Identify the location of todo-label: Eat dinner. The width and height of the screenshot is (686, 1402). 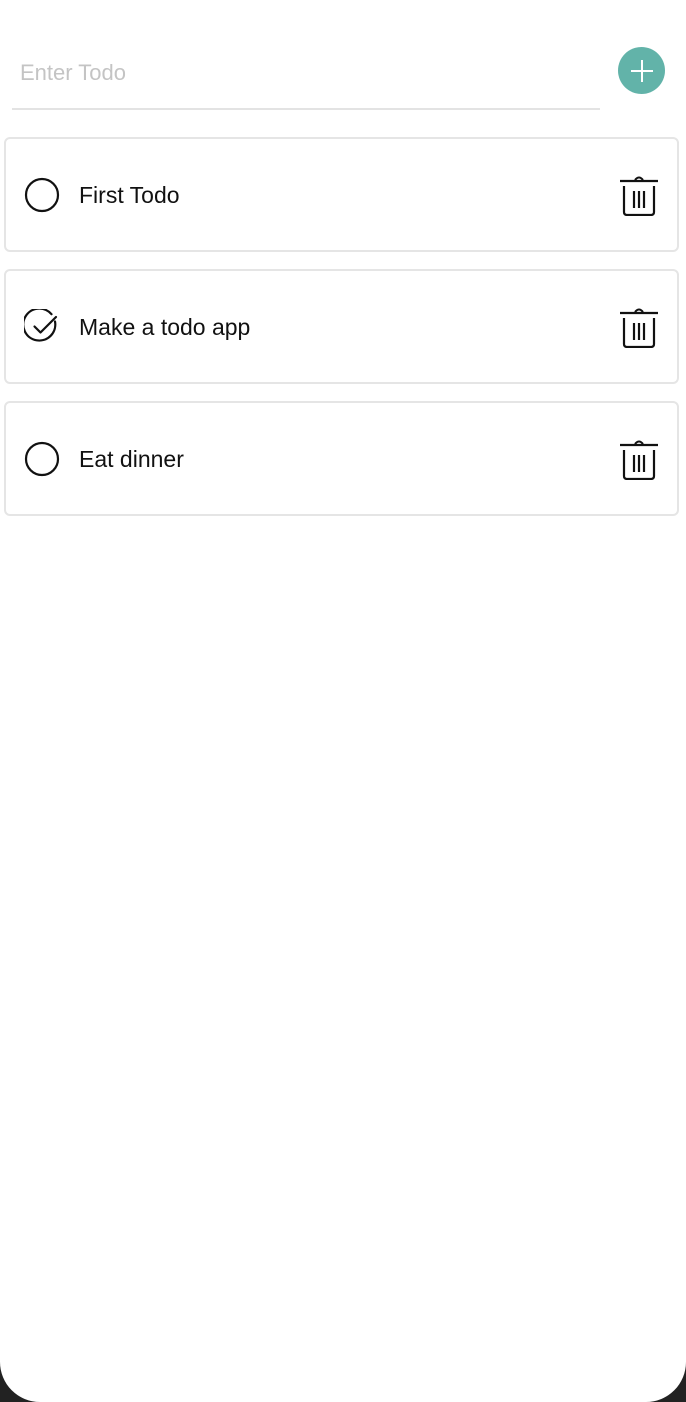
(131, 459).